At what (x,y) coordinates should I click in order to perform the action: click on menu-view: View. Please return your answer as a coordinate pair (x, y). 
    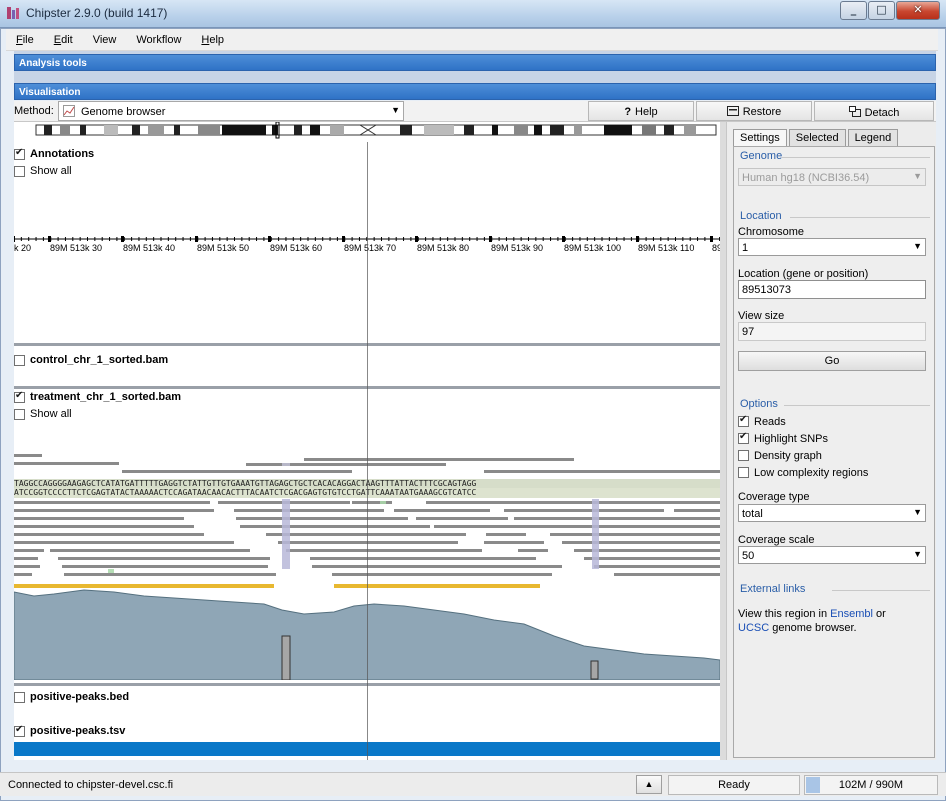
    Looking at the image, I should click on (105, 40).